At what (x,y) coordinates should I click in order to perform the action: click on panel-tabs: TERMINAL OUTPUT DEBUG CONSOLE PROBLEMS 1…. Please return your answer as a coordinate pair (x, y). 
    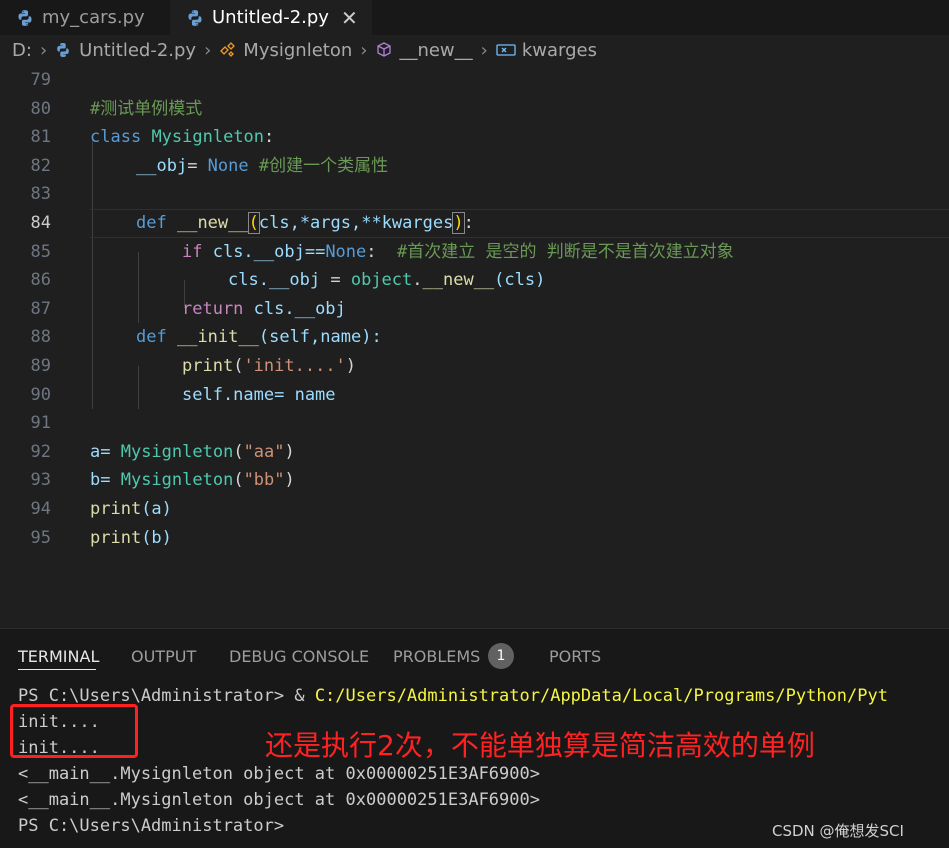
    Looking at the image, I should click on (474, 656).